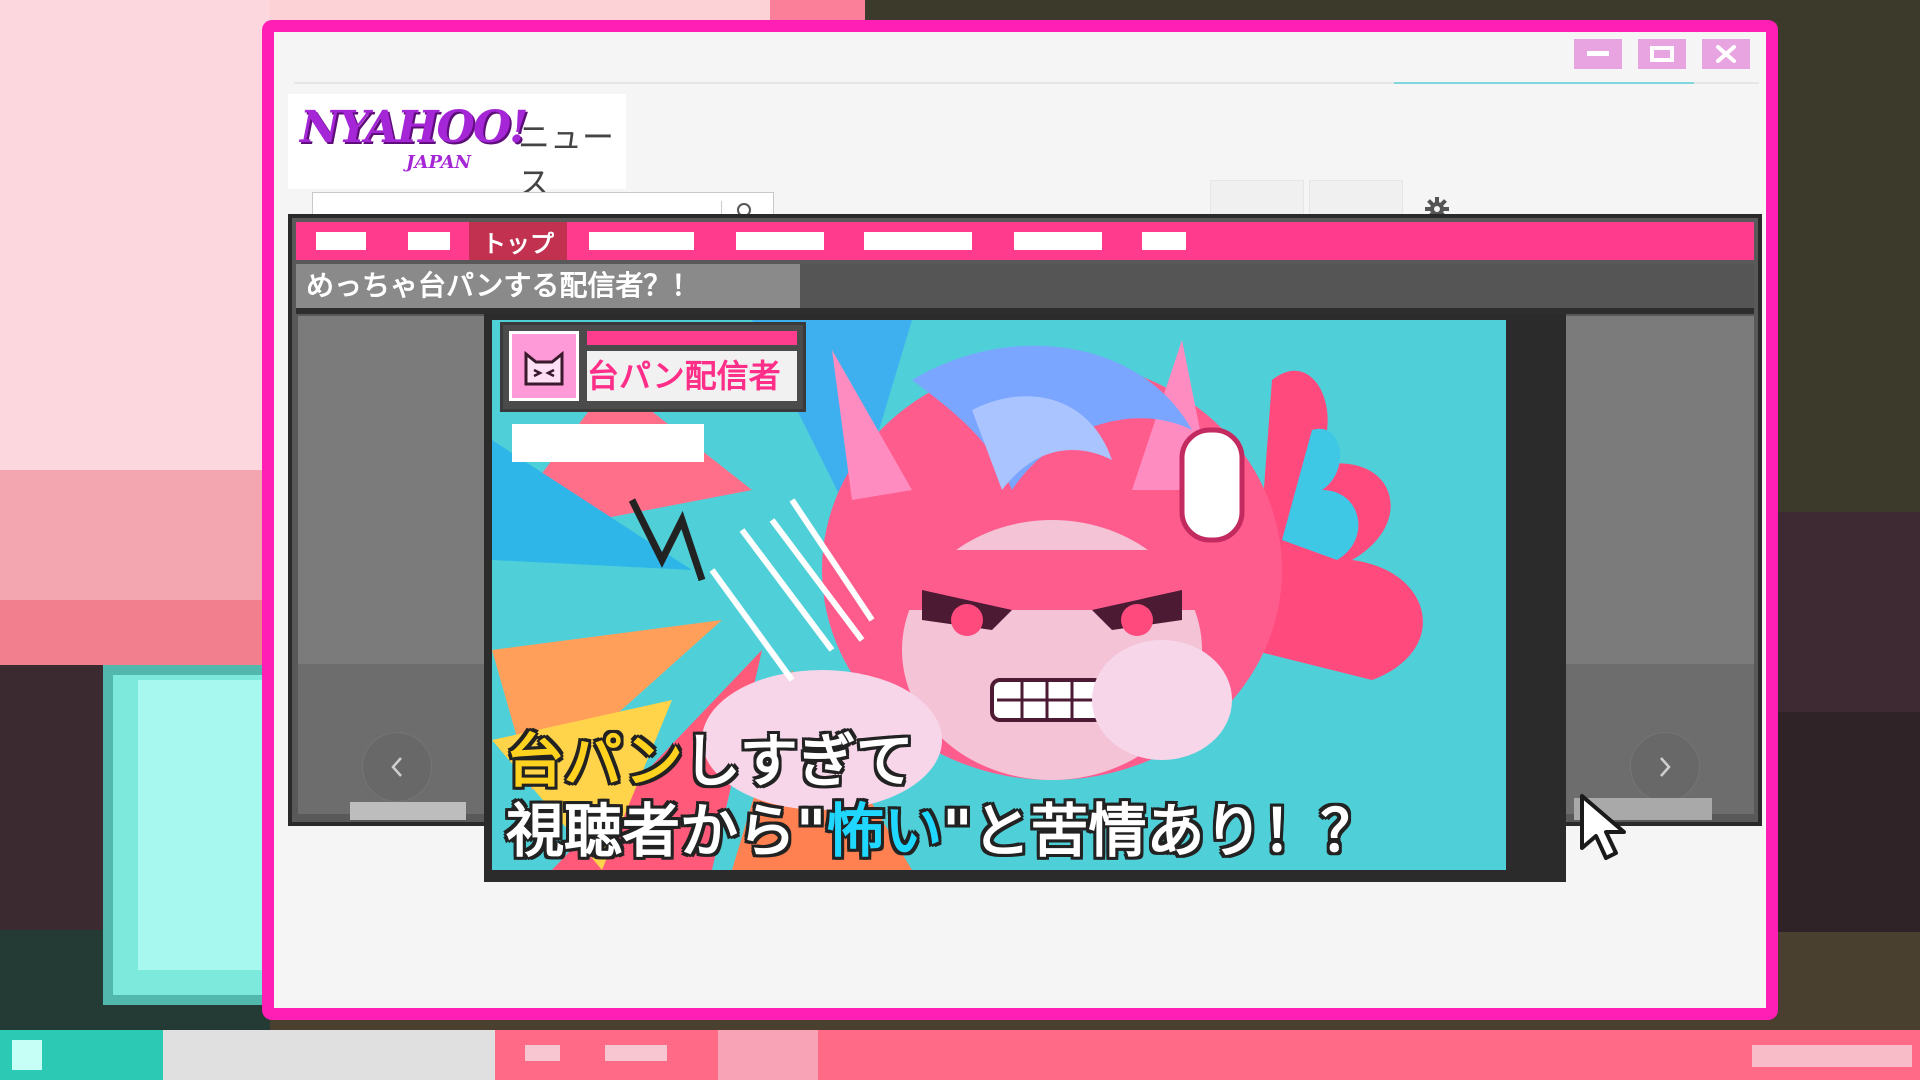  What do you see at coordinates (27, 1055) in the screenshot?
I see `start-icon` at bounding box center [27, 1055].